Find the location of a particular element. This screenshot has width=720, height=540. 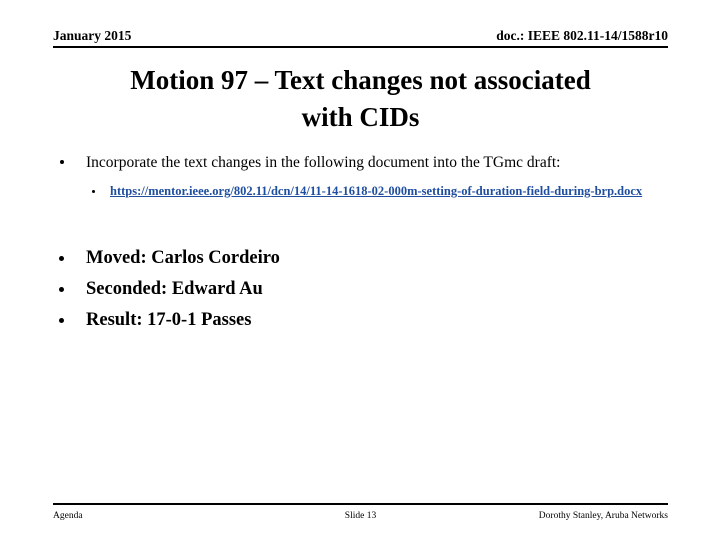

list-item: Result: 17-0-1 Passes is located at coordinates (360, 320).